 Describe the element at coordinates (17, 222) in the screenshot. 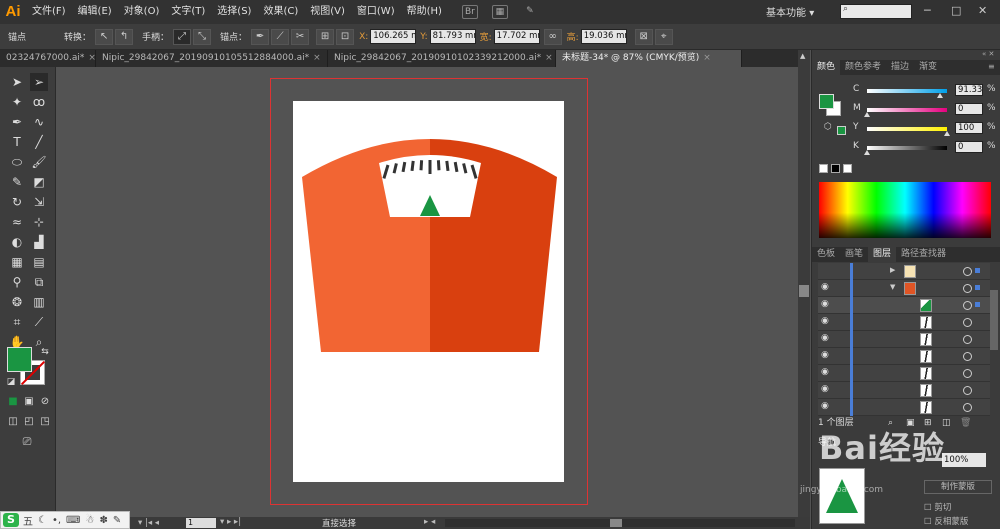

I see `warp-icon: ≈` at that location.